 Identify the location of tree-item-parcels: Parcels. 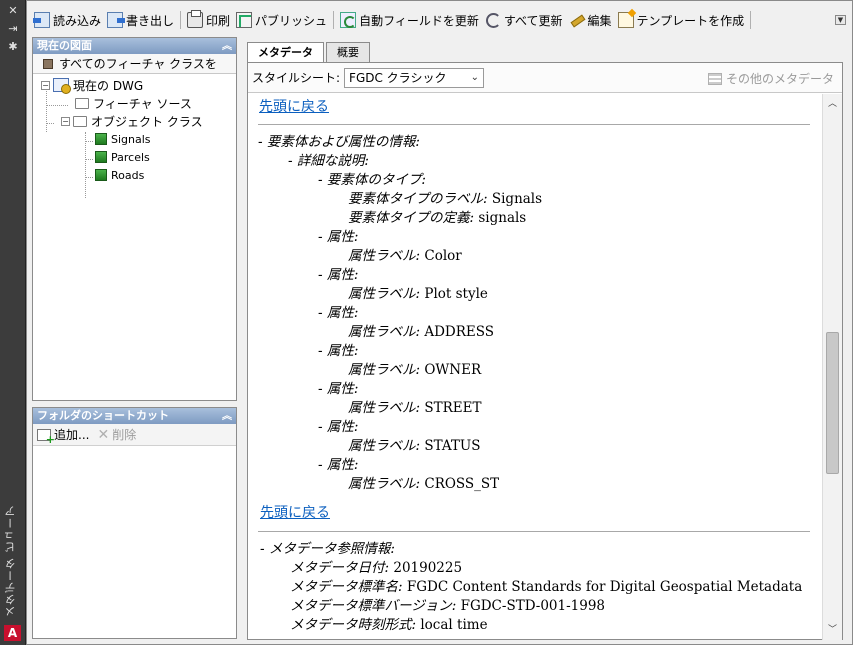
(122, 157).